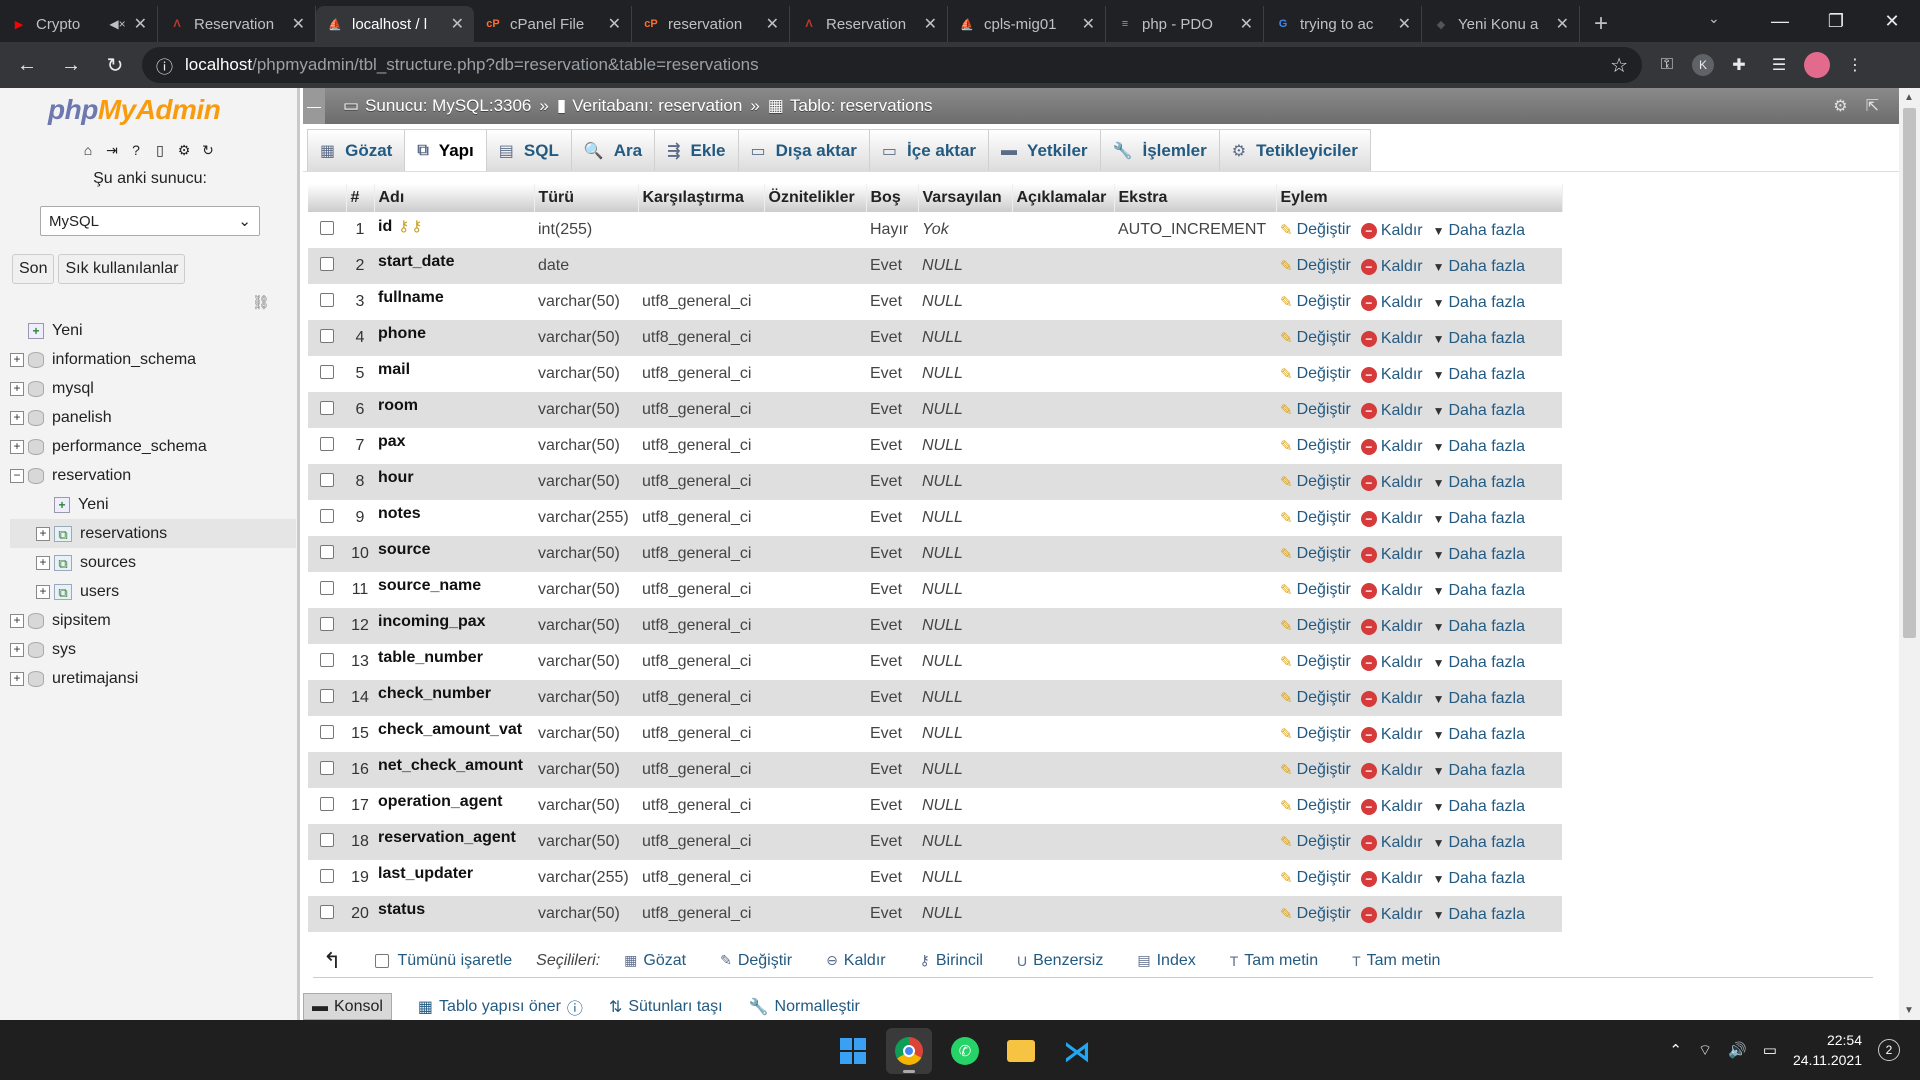 This screenshot has height=1080, width=1920. Describe the element at coordinates (153, 678) in the screenshot. I see `tree-item: + uretimajansi` at that location.